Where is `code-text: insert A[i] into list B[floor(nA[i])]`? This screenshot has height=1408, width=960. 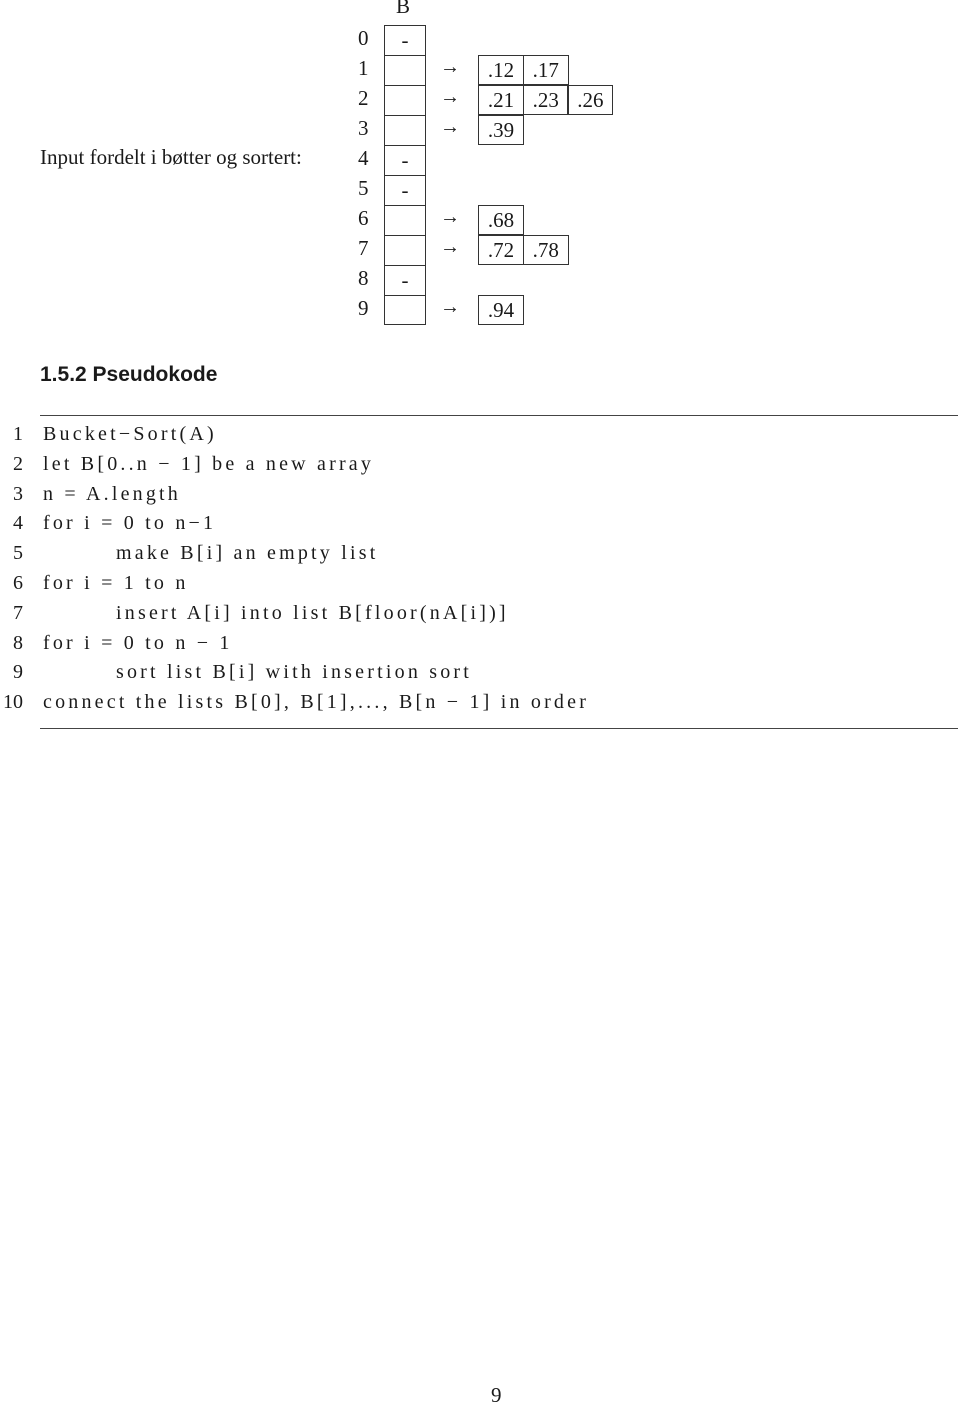 code-text: insert A[i] into list B[floor(nA[i])] is located at coordinates (312, 612).